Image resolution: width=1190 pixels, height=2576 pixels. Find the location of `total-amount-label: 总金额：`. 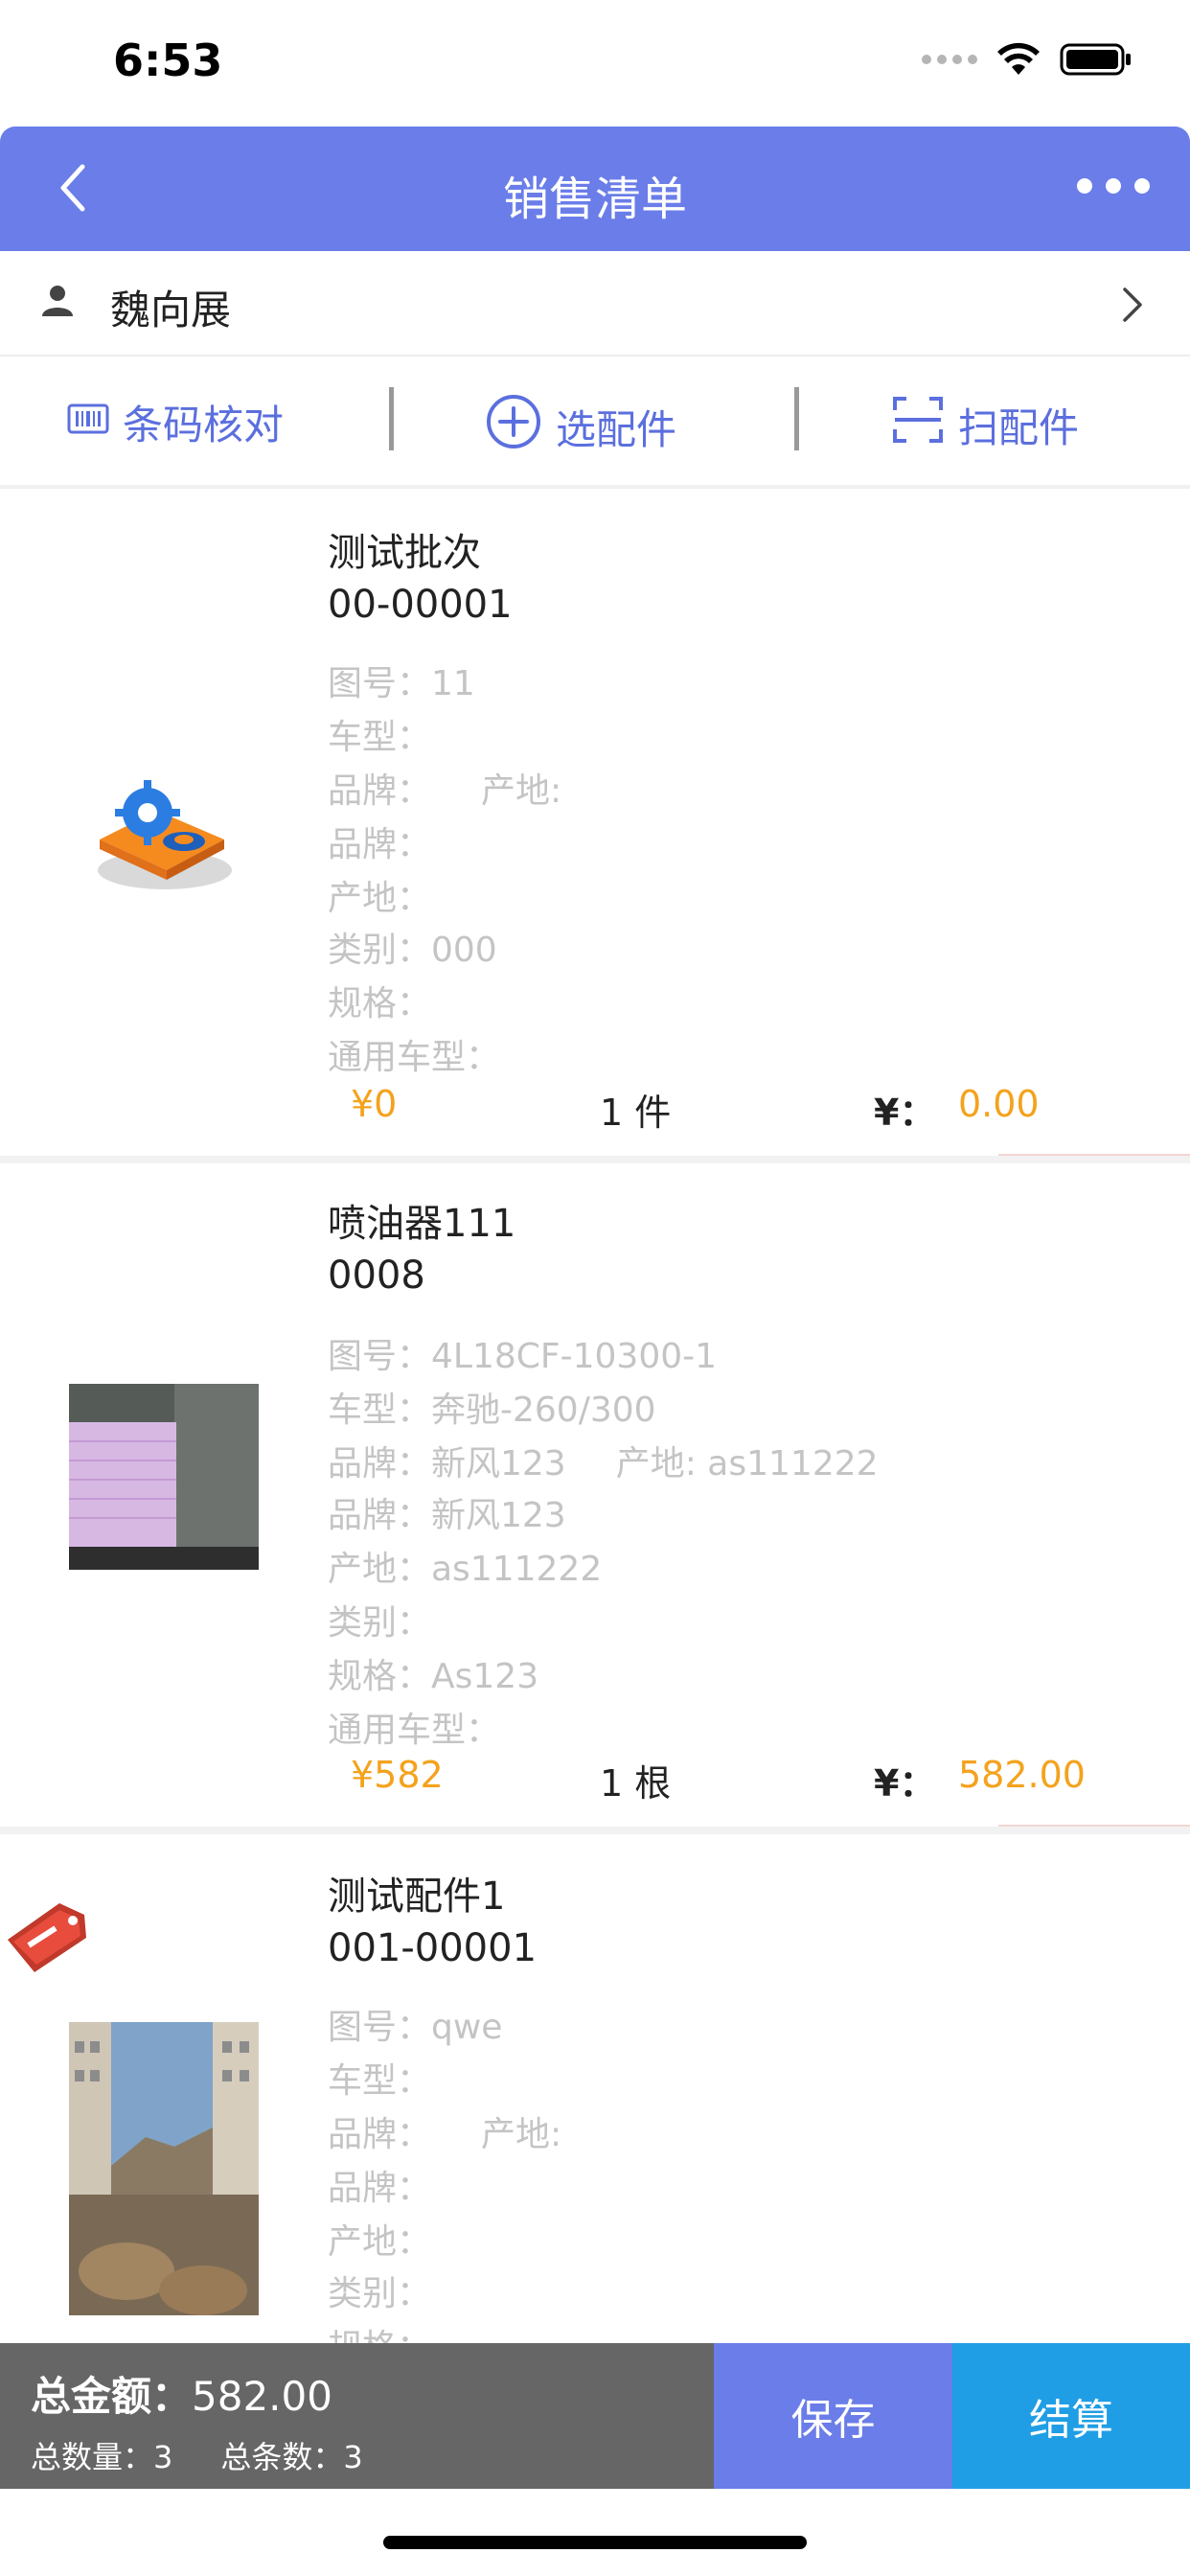

total-amount-label: 总金额： is located at coordinates (112, 2396).